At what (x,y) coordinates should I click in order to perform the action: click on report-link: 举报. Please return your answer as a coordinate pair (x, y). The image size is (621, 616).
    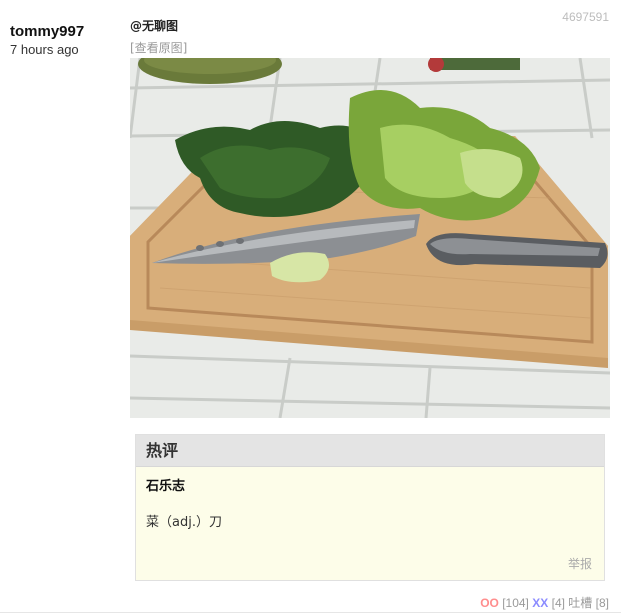
    Looking at the image, I should click on (580, 563).